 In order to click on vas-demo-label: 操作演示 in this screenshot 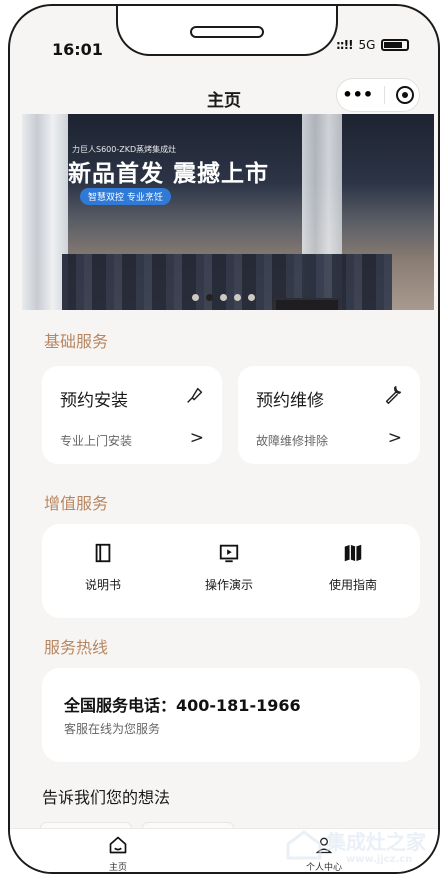, I will do `click(228, 585)`.